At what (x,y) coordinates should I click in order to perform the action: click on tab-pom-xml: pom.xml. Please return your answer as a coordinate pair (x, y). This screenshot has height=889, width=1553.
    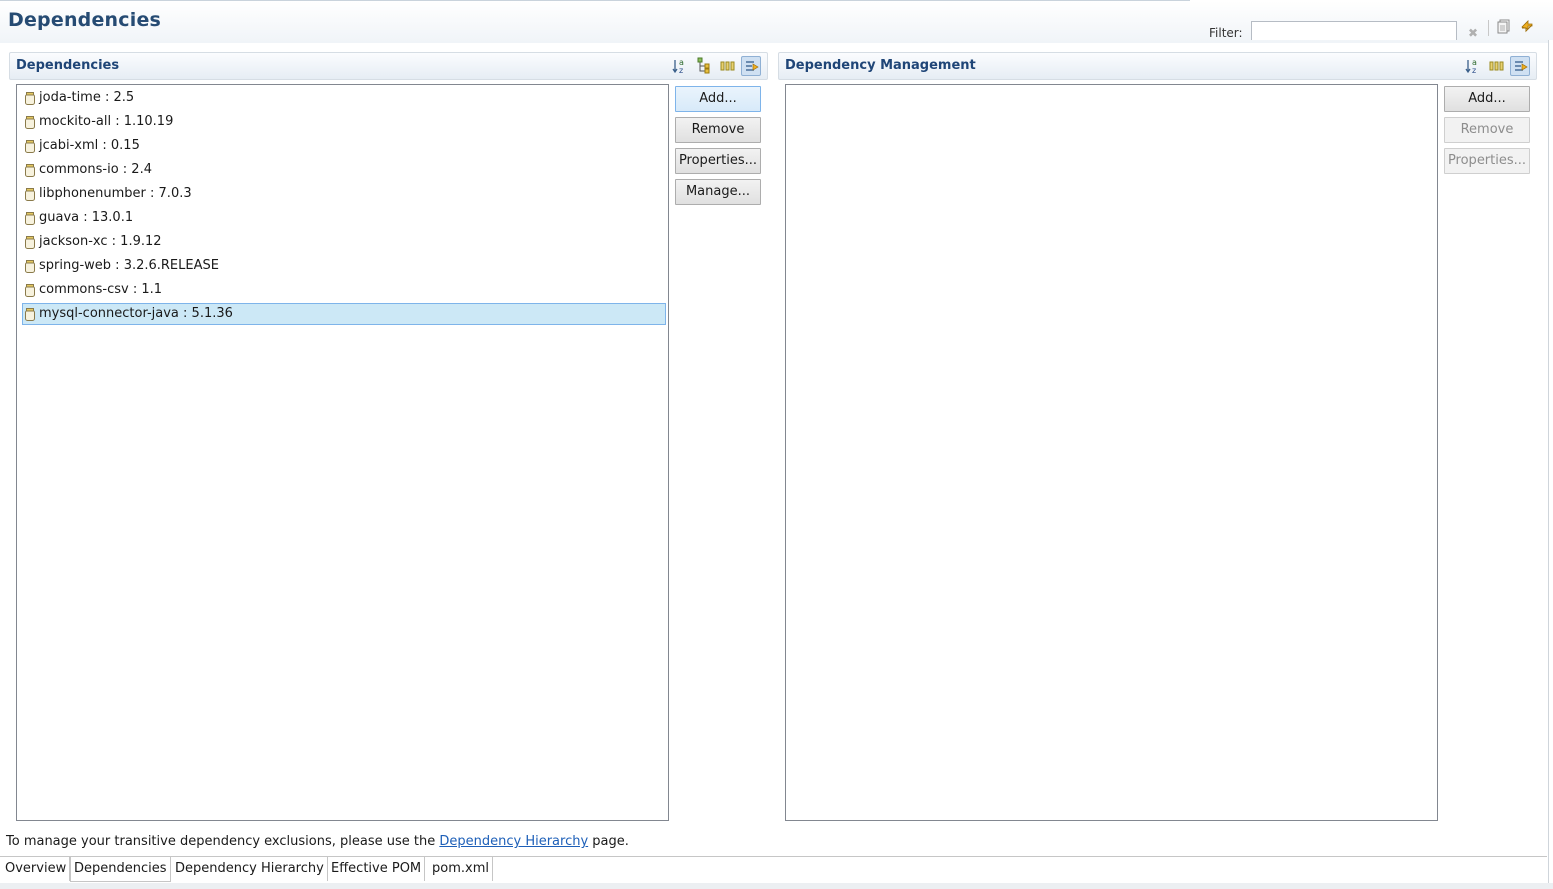
    Looking at the image, I should click on (461, 869).